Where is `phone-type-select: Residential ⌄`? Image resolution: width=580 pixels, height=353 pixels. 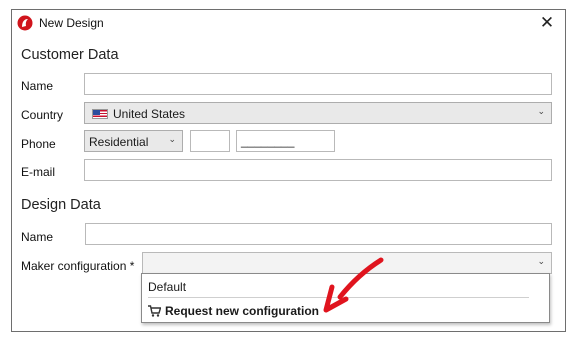 phone-type-select: Residential ⌄ is located at coordinates (133, 141).